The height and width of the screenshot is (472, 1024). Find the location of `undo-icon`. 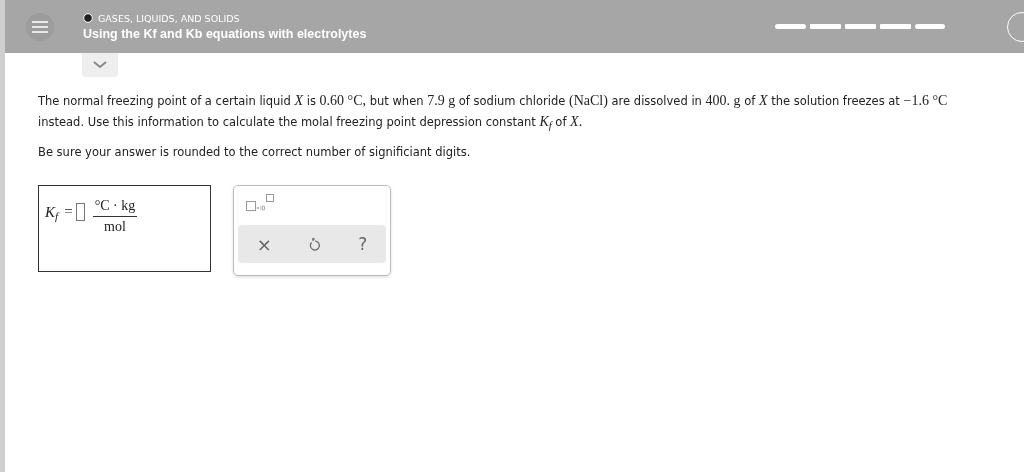

undo-icon is located at coordinates (315, 243).